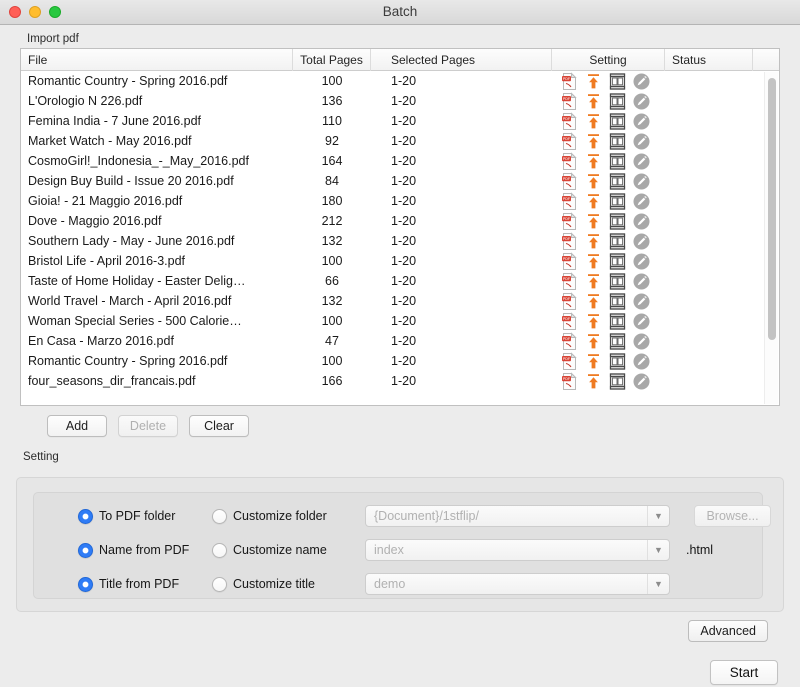  I want to click on clear-button: Clear, so click(219, 426).